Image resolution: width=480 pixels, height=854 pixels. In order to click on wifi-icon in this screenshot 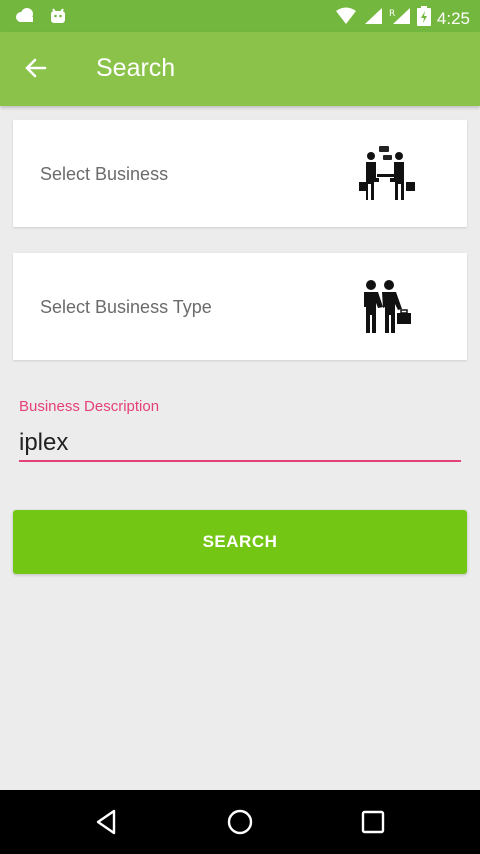, I will do `click(346, 18)`.